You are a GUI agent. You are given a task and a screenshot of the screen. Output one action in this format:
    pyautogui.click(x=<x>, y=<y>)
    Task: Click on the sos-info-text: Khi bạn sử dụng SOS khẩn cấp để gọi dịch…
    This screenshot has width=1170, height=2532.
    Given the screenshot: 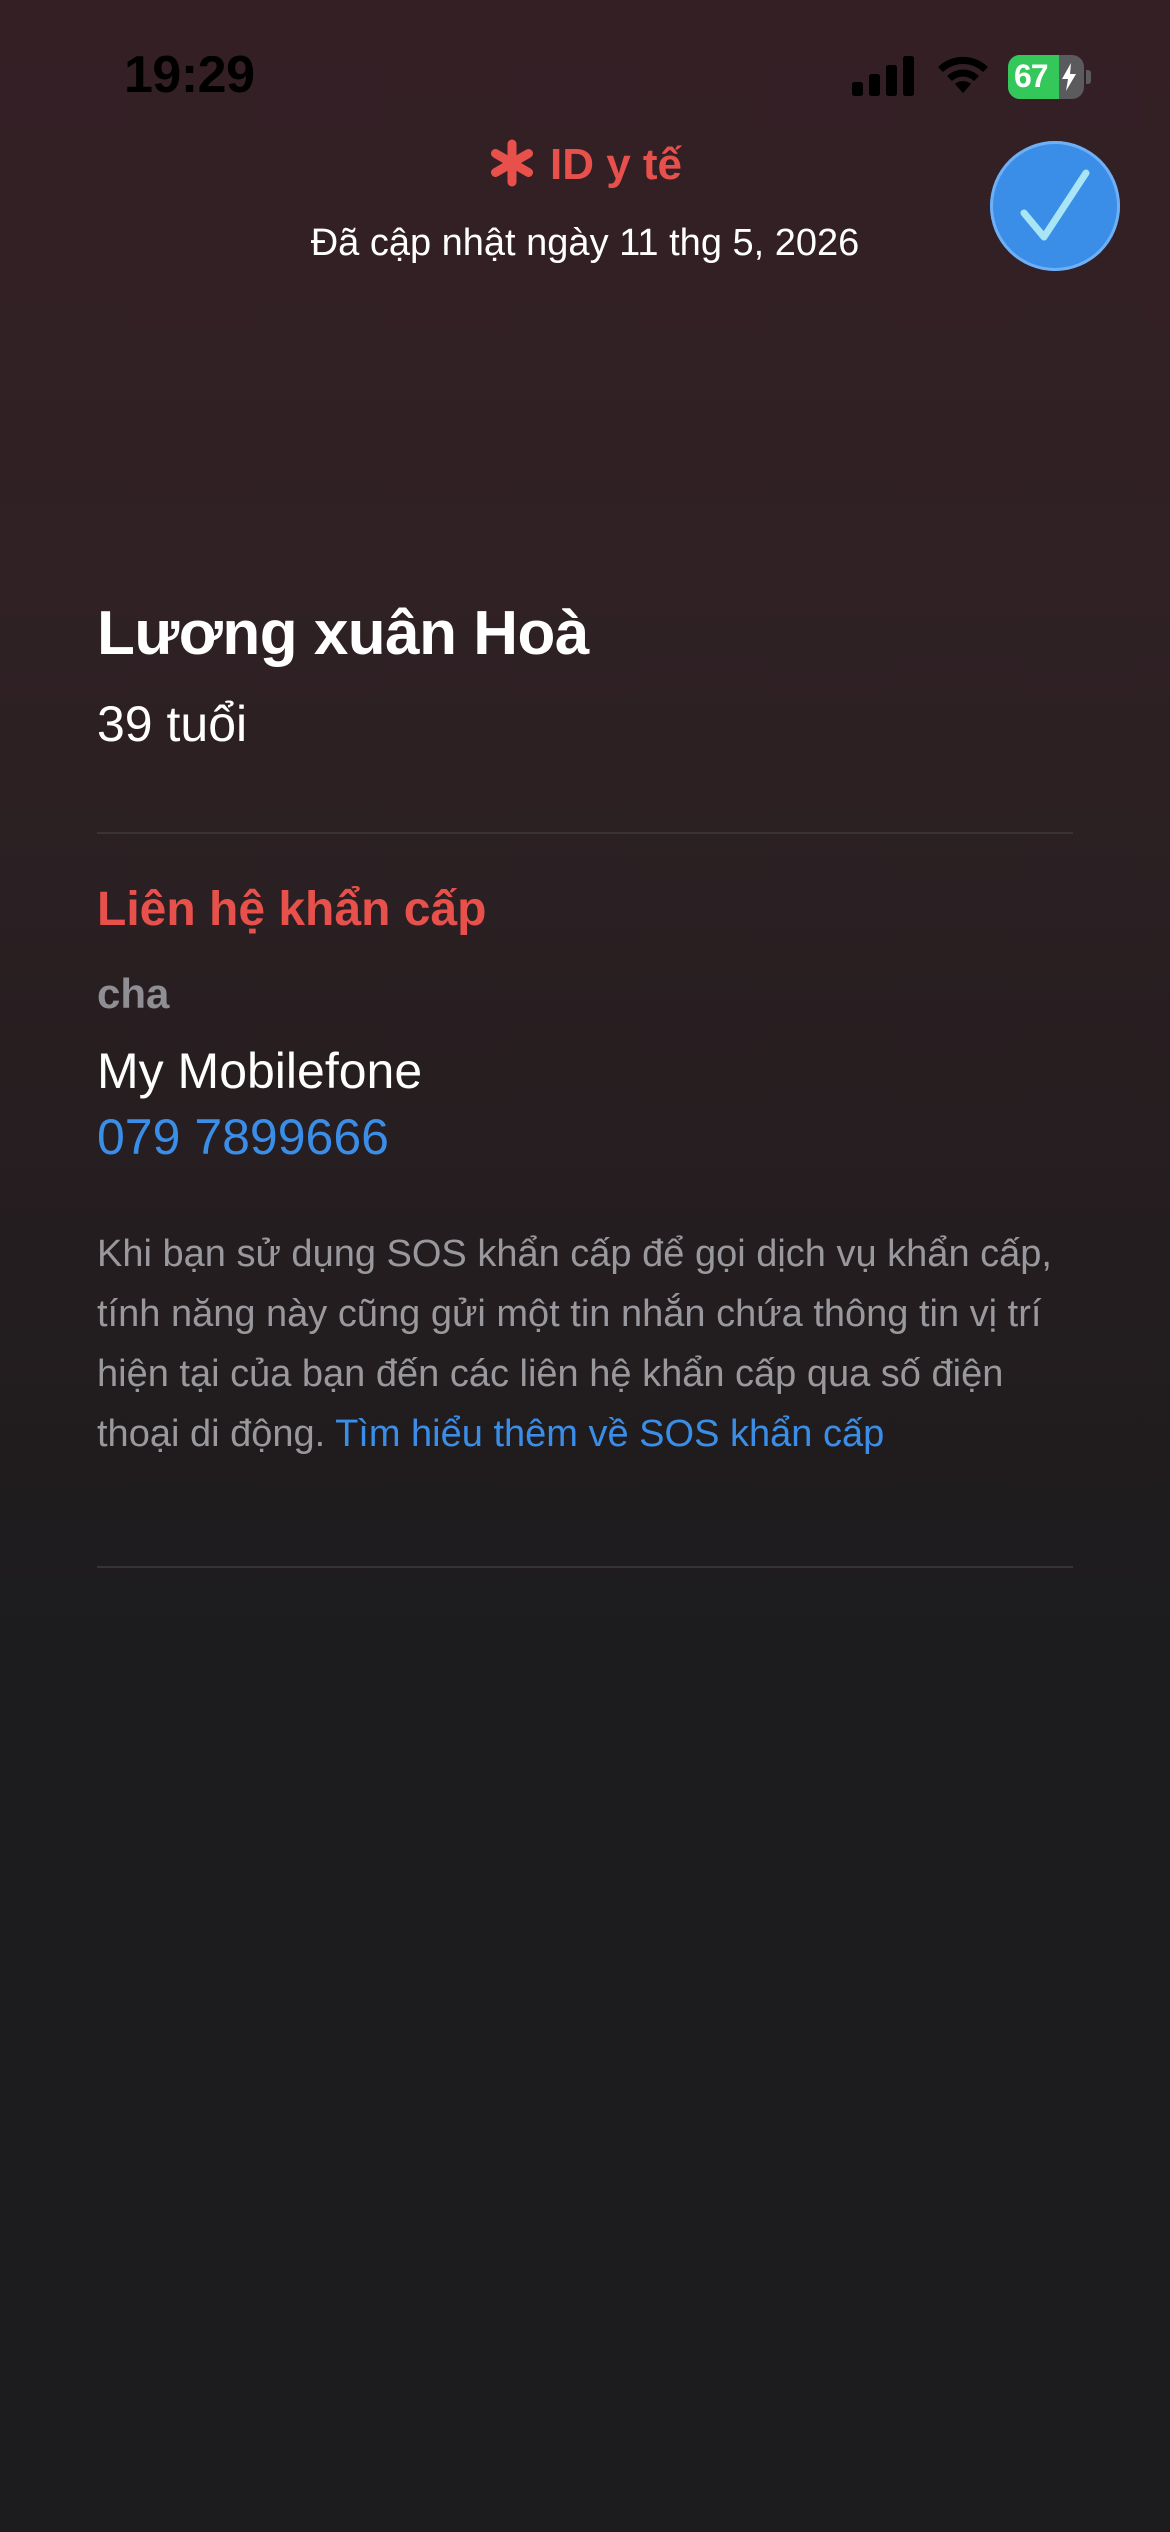 What is the action you would take?
    pyautogui.click(x=592, y=1344)
    